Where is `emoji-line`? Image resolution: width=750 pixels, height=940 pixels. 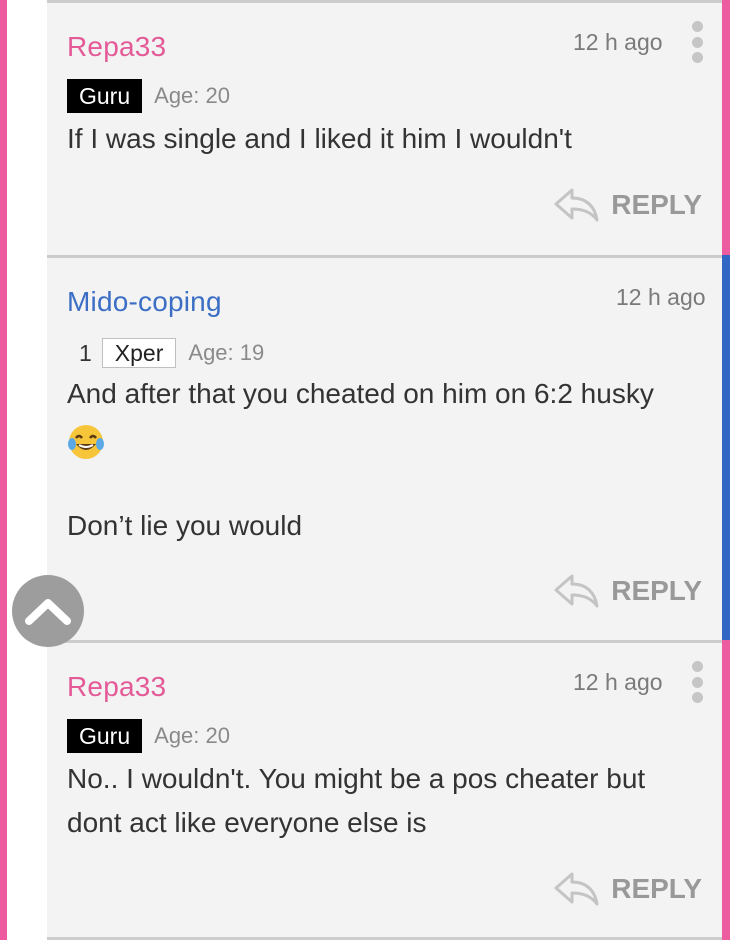
emoji-line is located at coordinates (86, 440).